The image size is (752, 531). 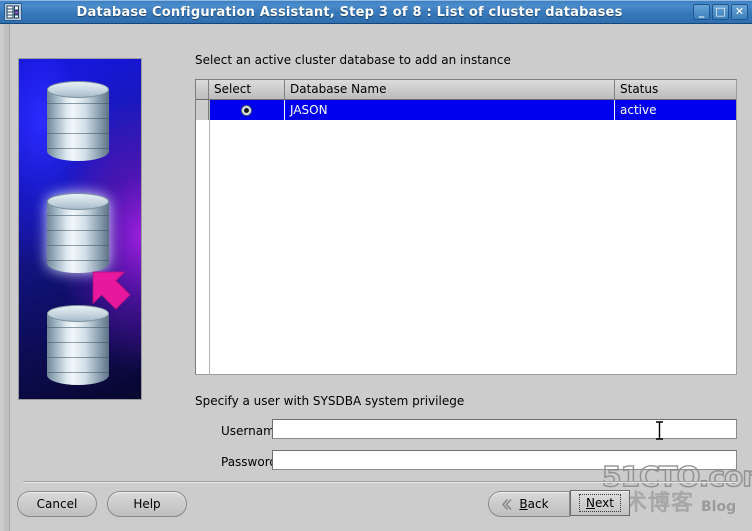 I want to click on back-button: Back, so click(x=529, y=504).